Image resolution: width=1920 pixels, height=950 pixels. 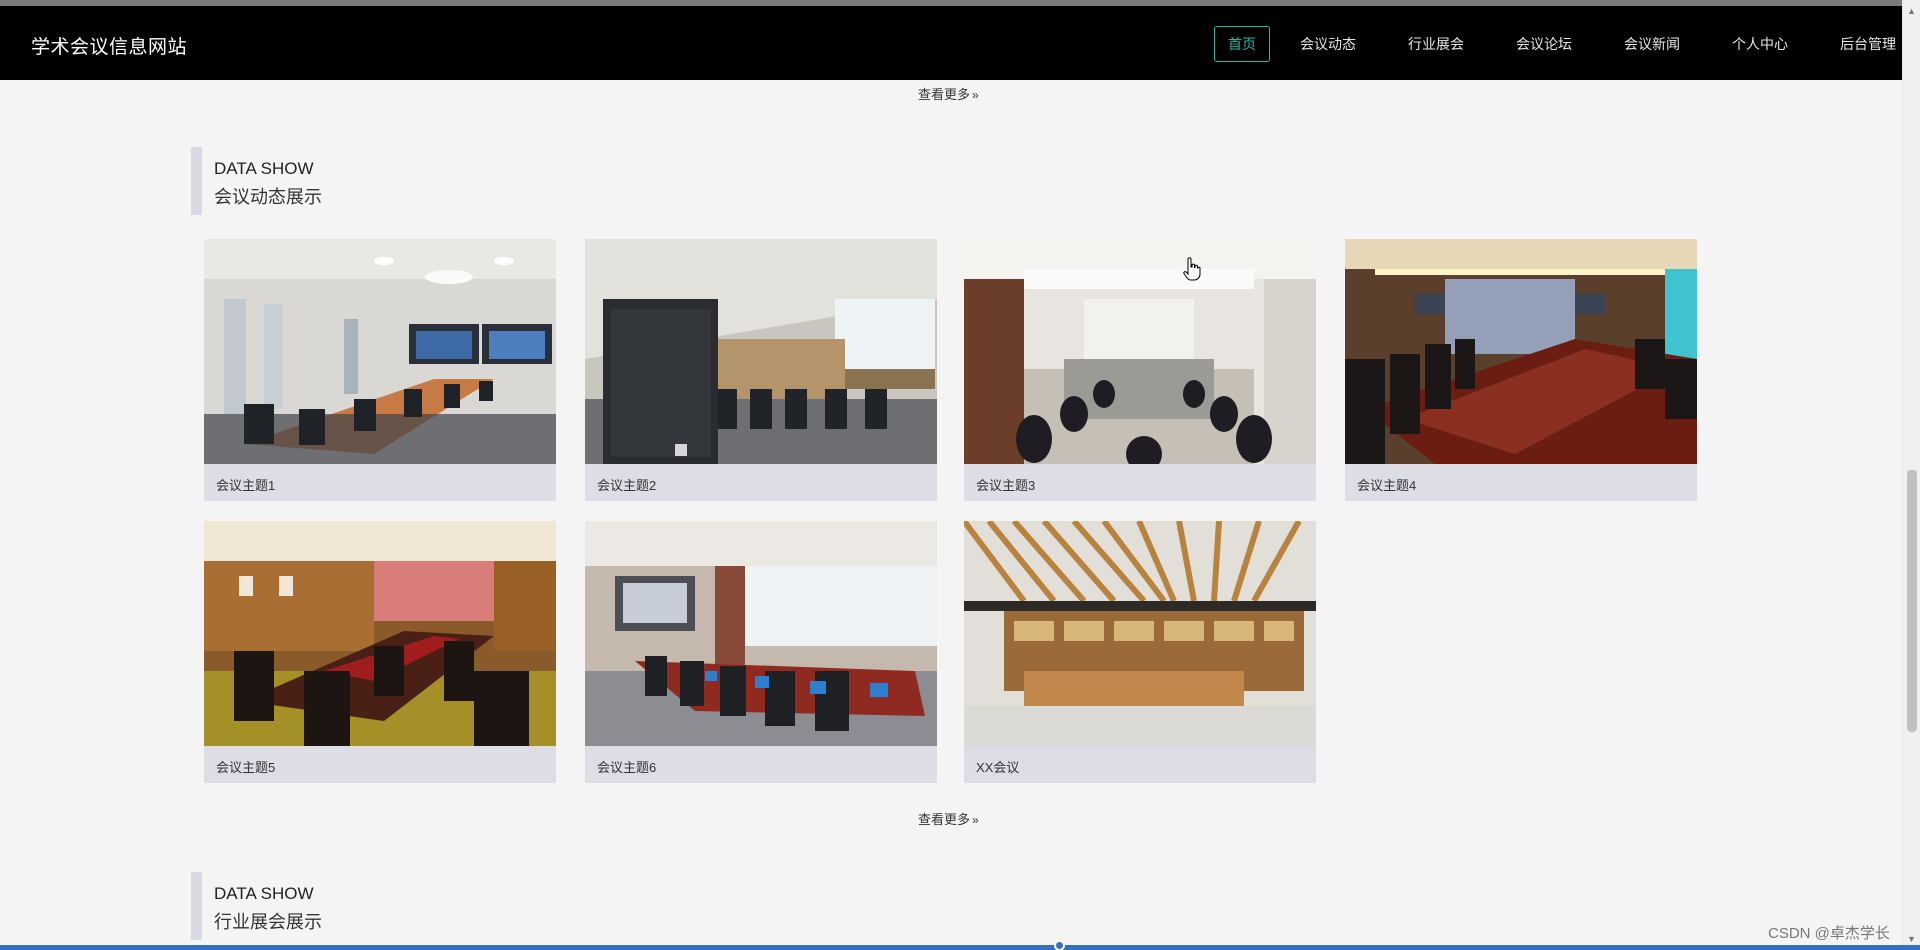 I want to click on hand-pointer-cursor-icon, so click(x=1192, y=269).